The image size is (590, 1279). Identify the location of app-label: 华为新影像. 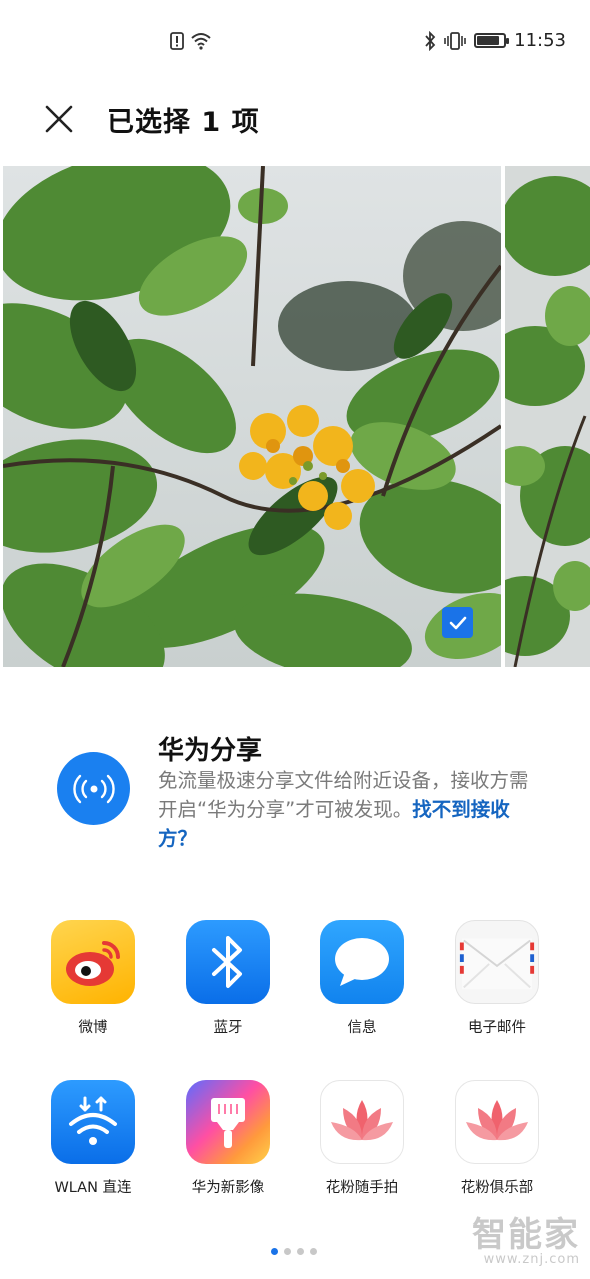
(228, 1188).